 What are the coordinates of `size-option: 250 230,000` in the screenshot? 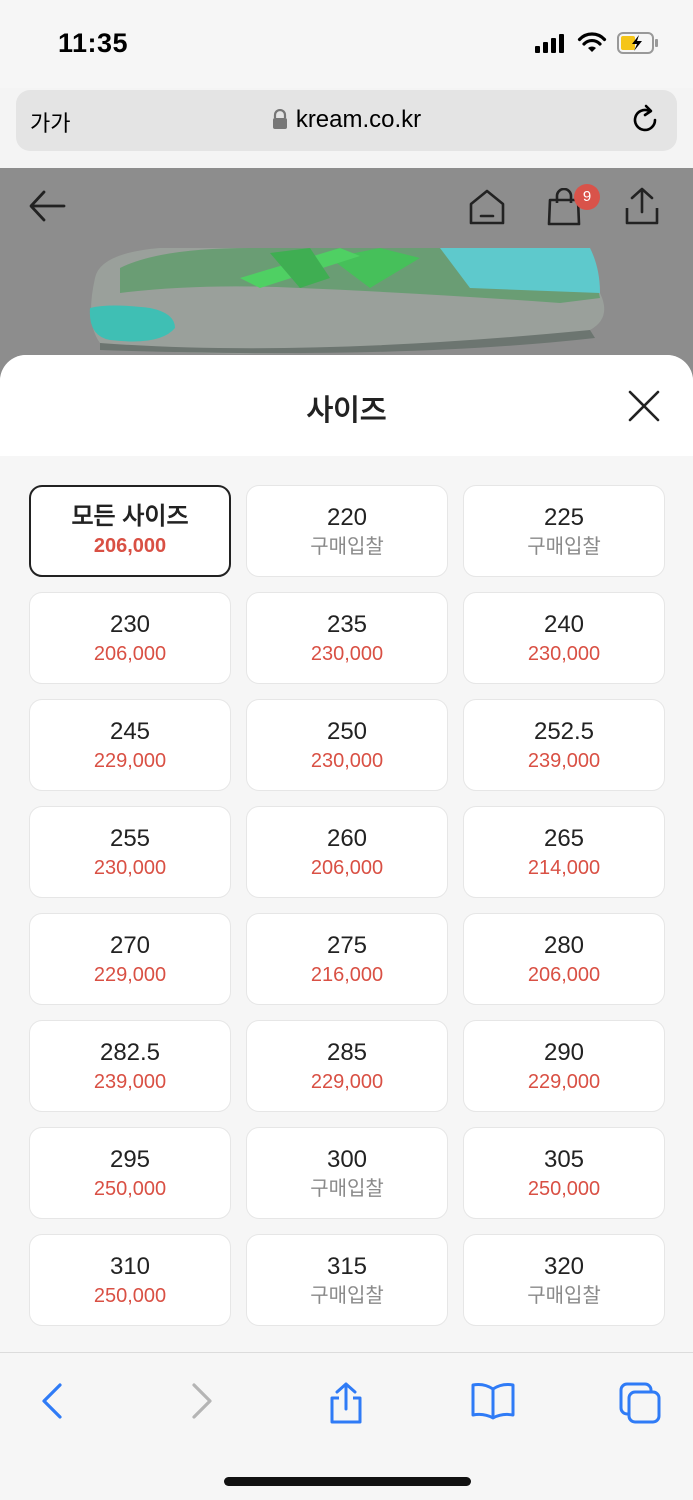 It's located at (347, 745).